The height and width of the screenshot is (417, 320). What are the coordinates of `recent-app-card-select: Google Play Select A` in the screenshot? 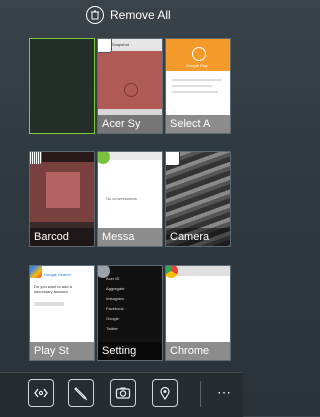 It's located at (198, 86).